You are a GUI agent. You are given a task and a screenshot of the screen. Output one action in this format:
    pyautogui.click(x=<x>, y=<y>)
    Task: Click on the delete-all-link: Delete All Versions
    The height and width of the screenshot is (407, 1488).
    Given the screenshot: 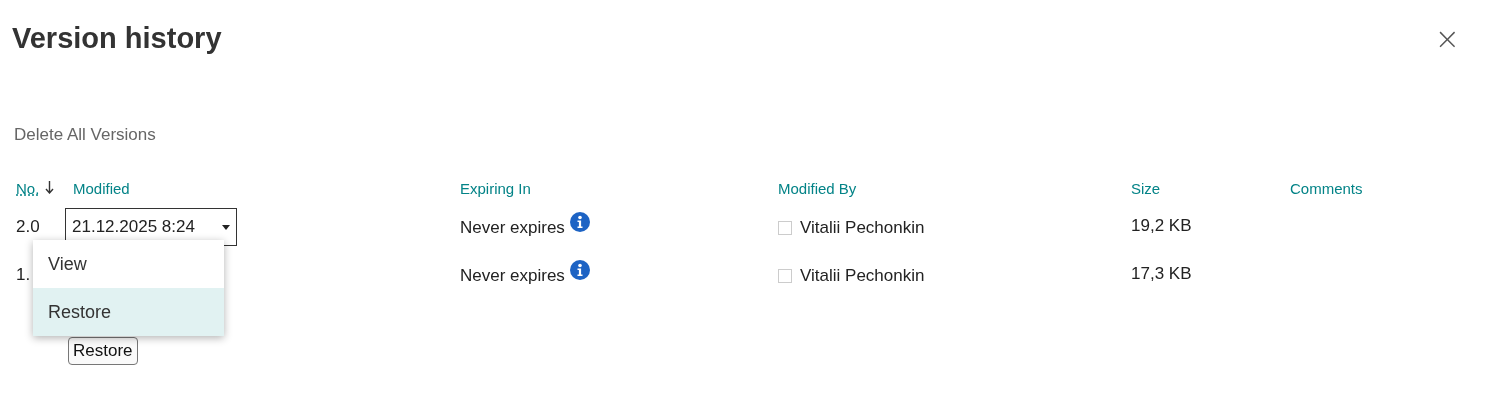 What is the action you would take?
    pyautogui.click(x=85, y=135)
    